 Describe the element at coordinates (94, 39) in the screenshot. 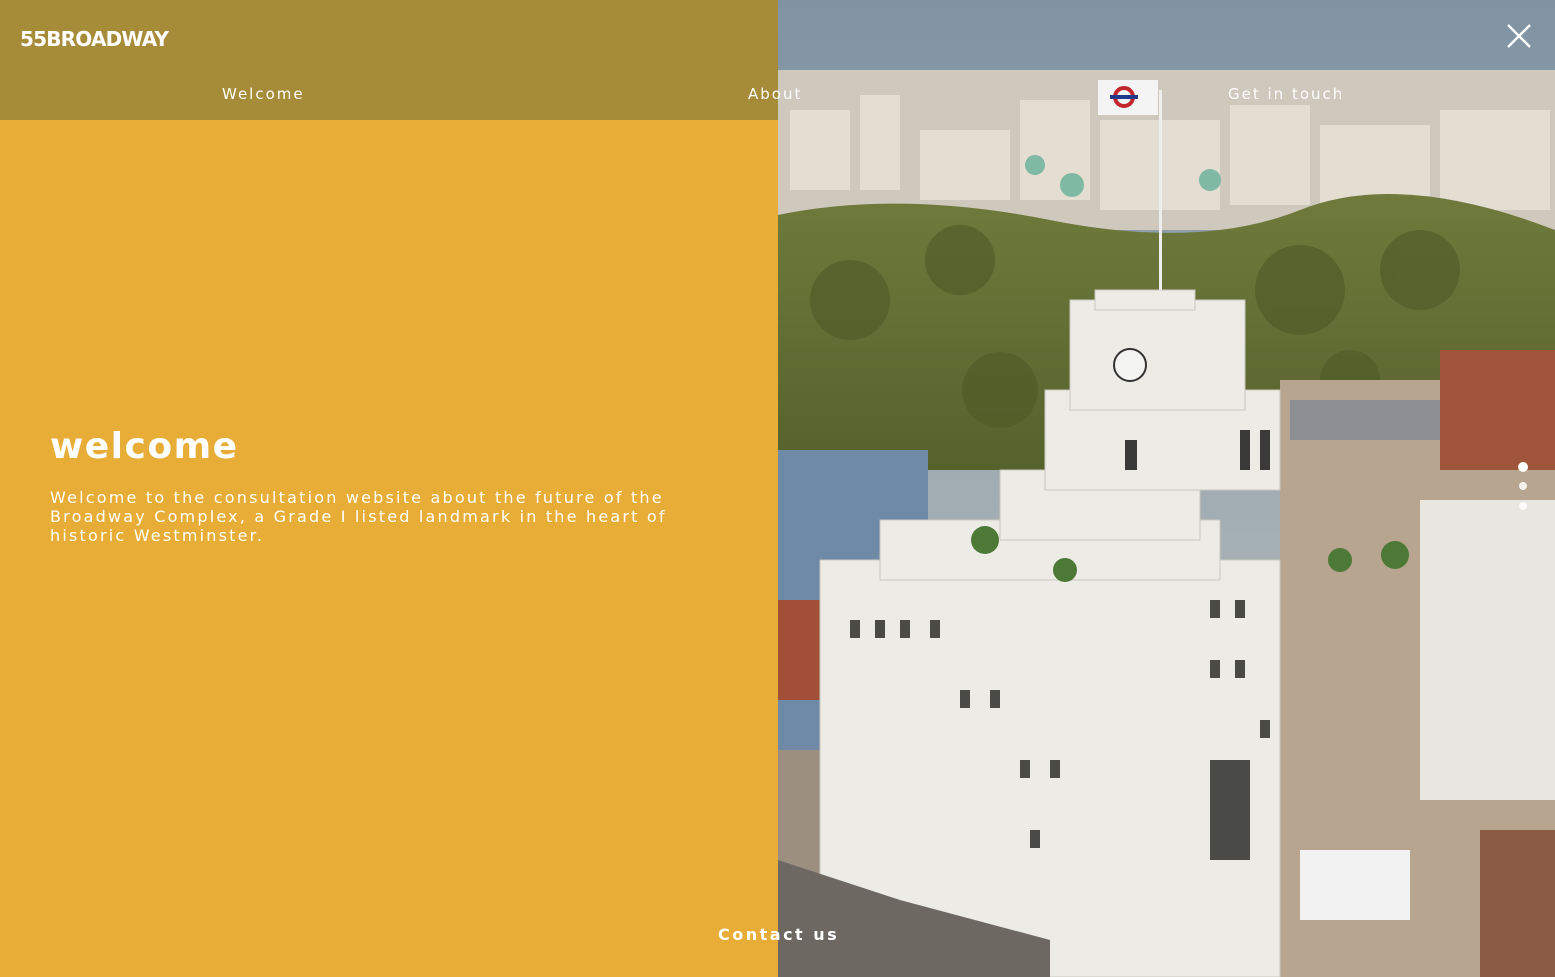

I see `logo: 55BROADWAY` at that location.